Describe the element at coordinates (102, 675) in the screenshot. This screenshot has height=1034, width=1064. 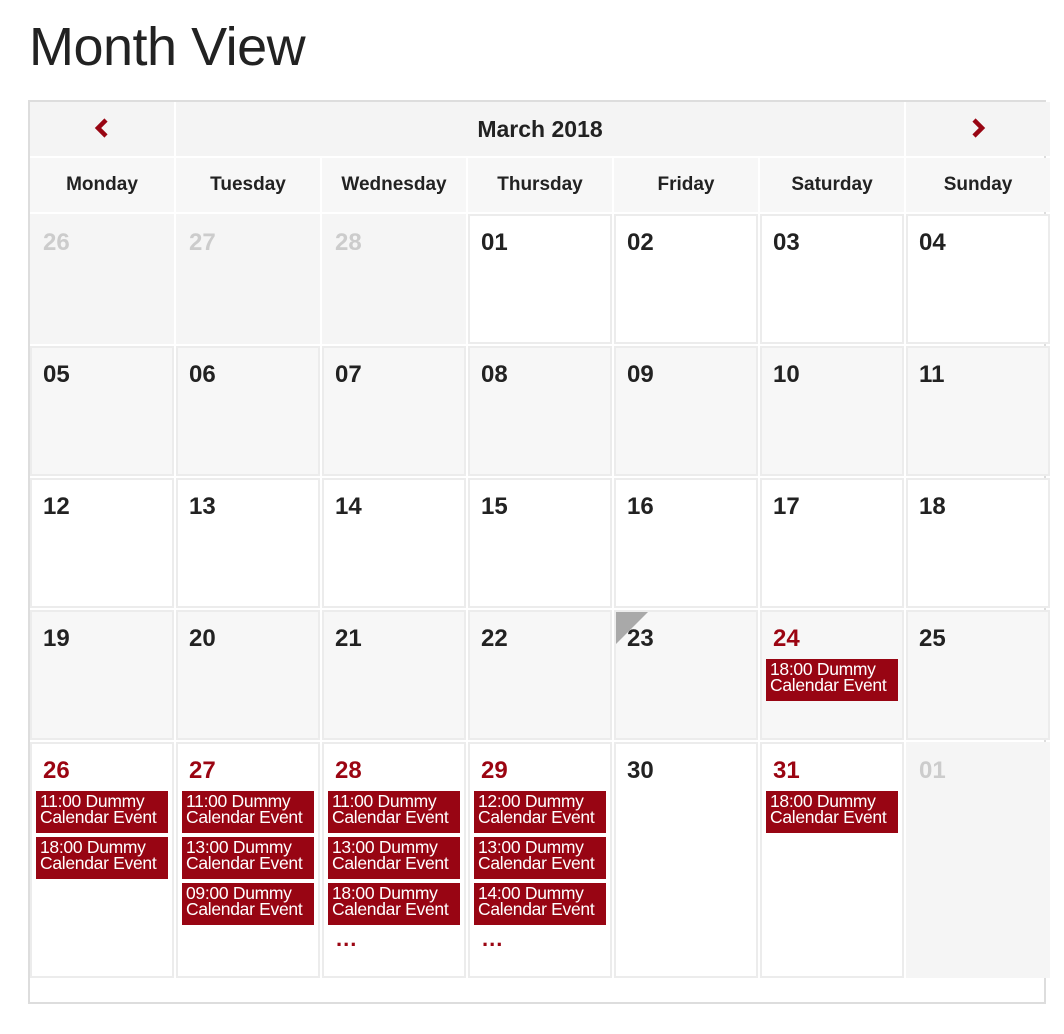
I see `day-cell: 19` at that location.